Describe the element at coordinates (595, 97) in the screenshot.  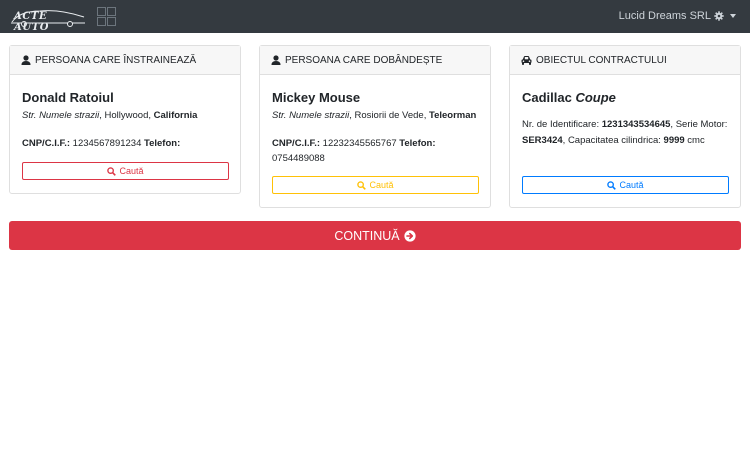
I see `vehicle-model: Coupe` at that location.